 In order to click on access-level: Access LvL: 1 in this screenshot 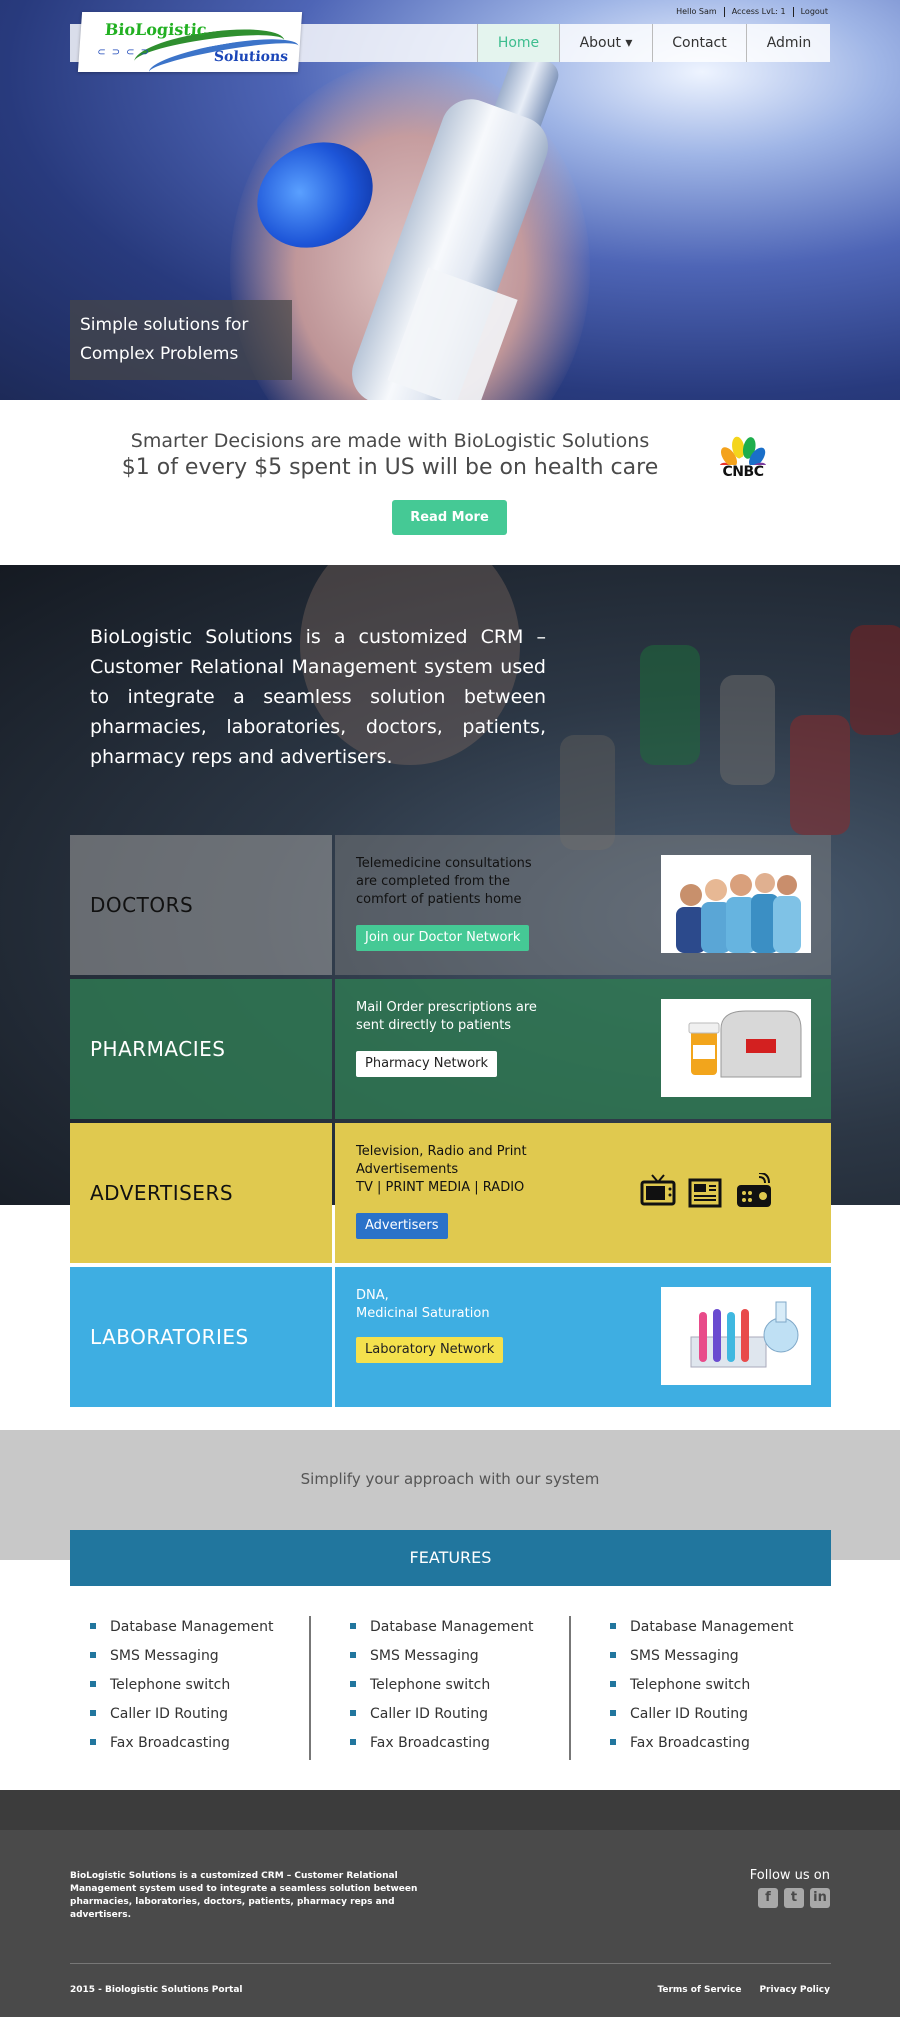, I will do `click(758, 12)`.